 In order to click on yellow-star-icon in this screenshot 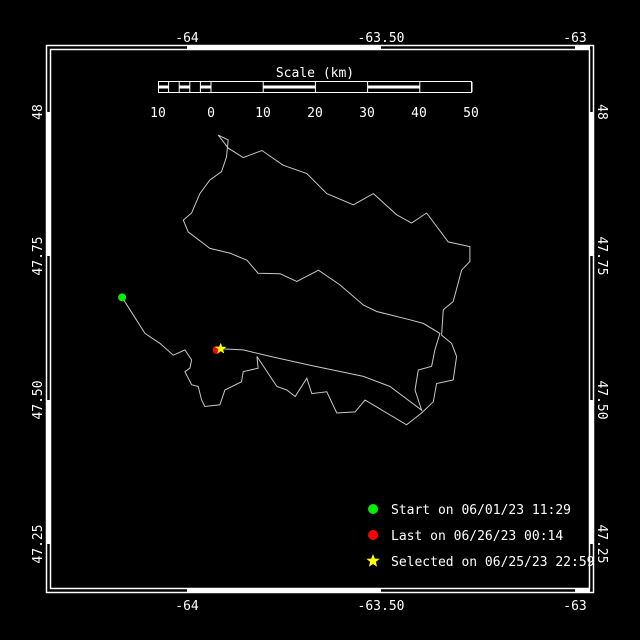, I will do `click(373, 560)`.